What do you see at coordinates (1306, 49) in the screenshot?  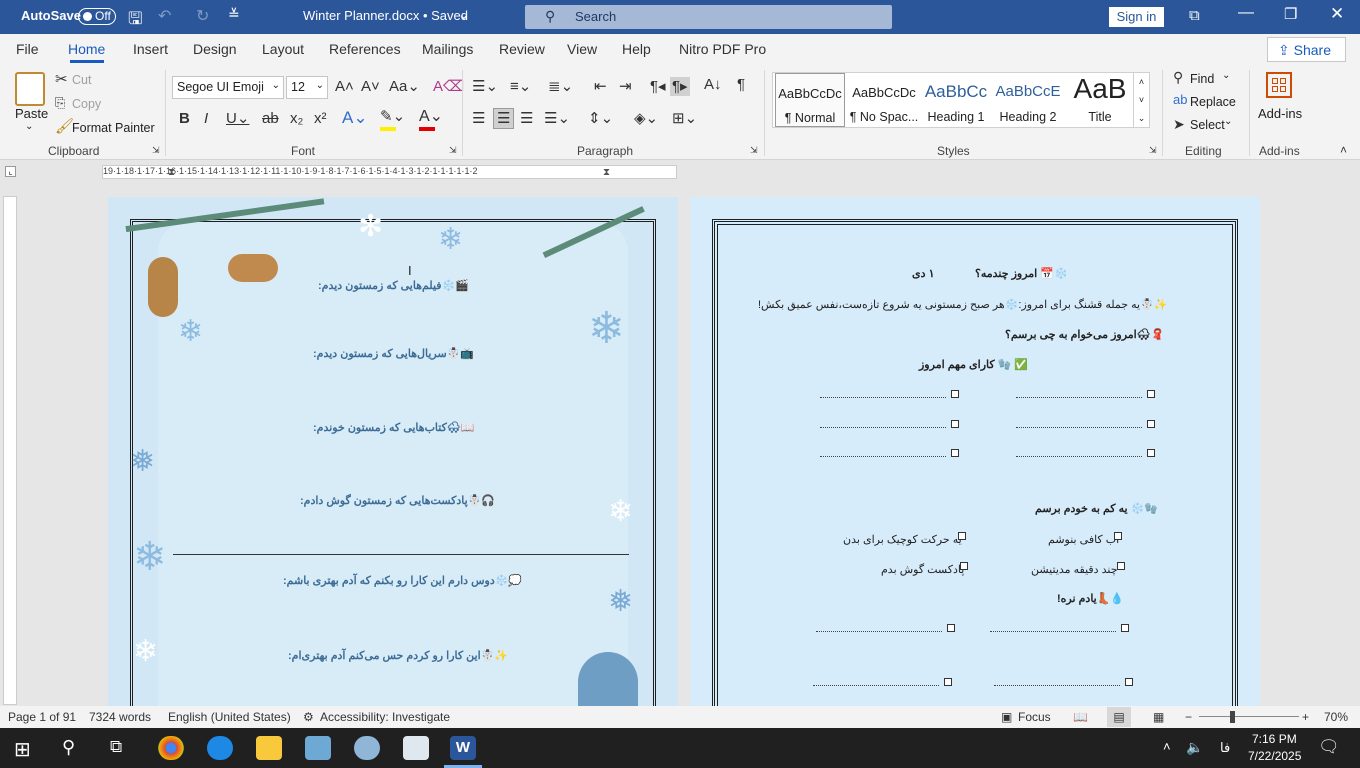 I see `share-button: ⇪ Share` at bounding box center [1306, 49].